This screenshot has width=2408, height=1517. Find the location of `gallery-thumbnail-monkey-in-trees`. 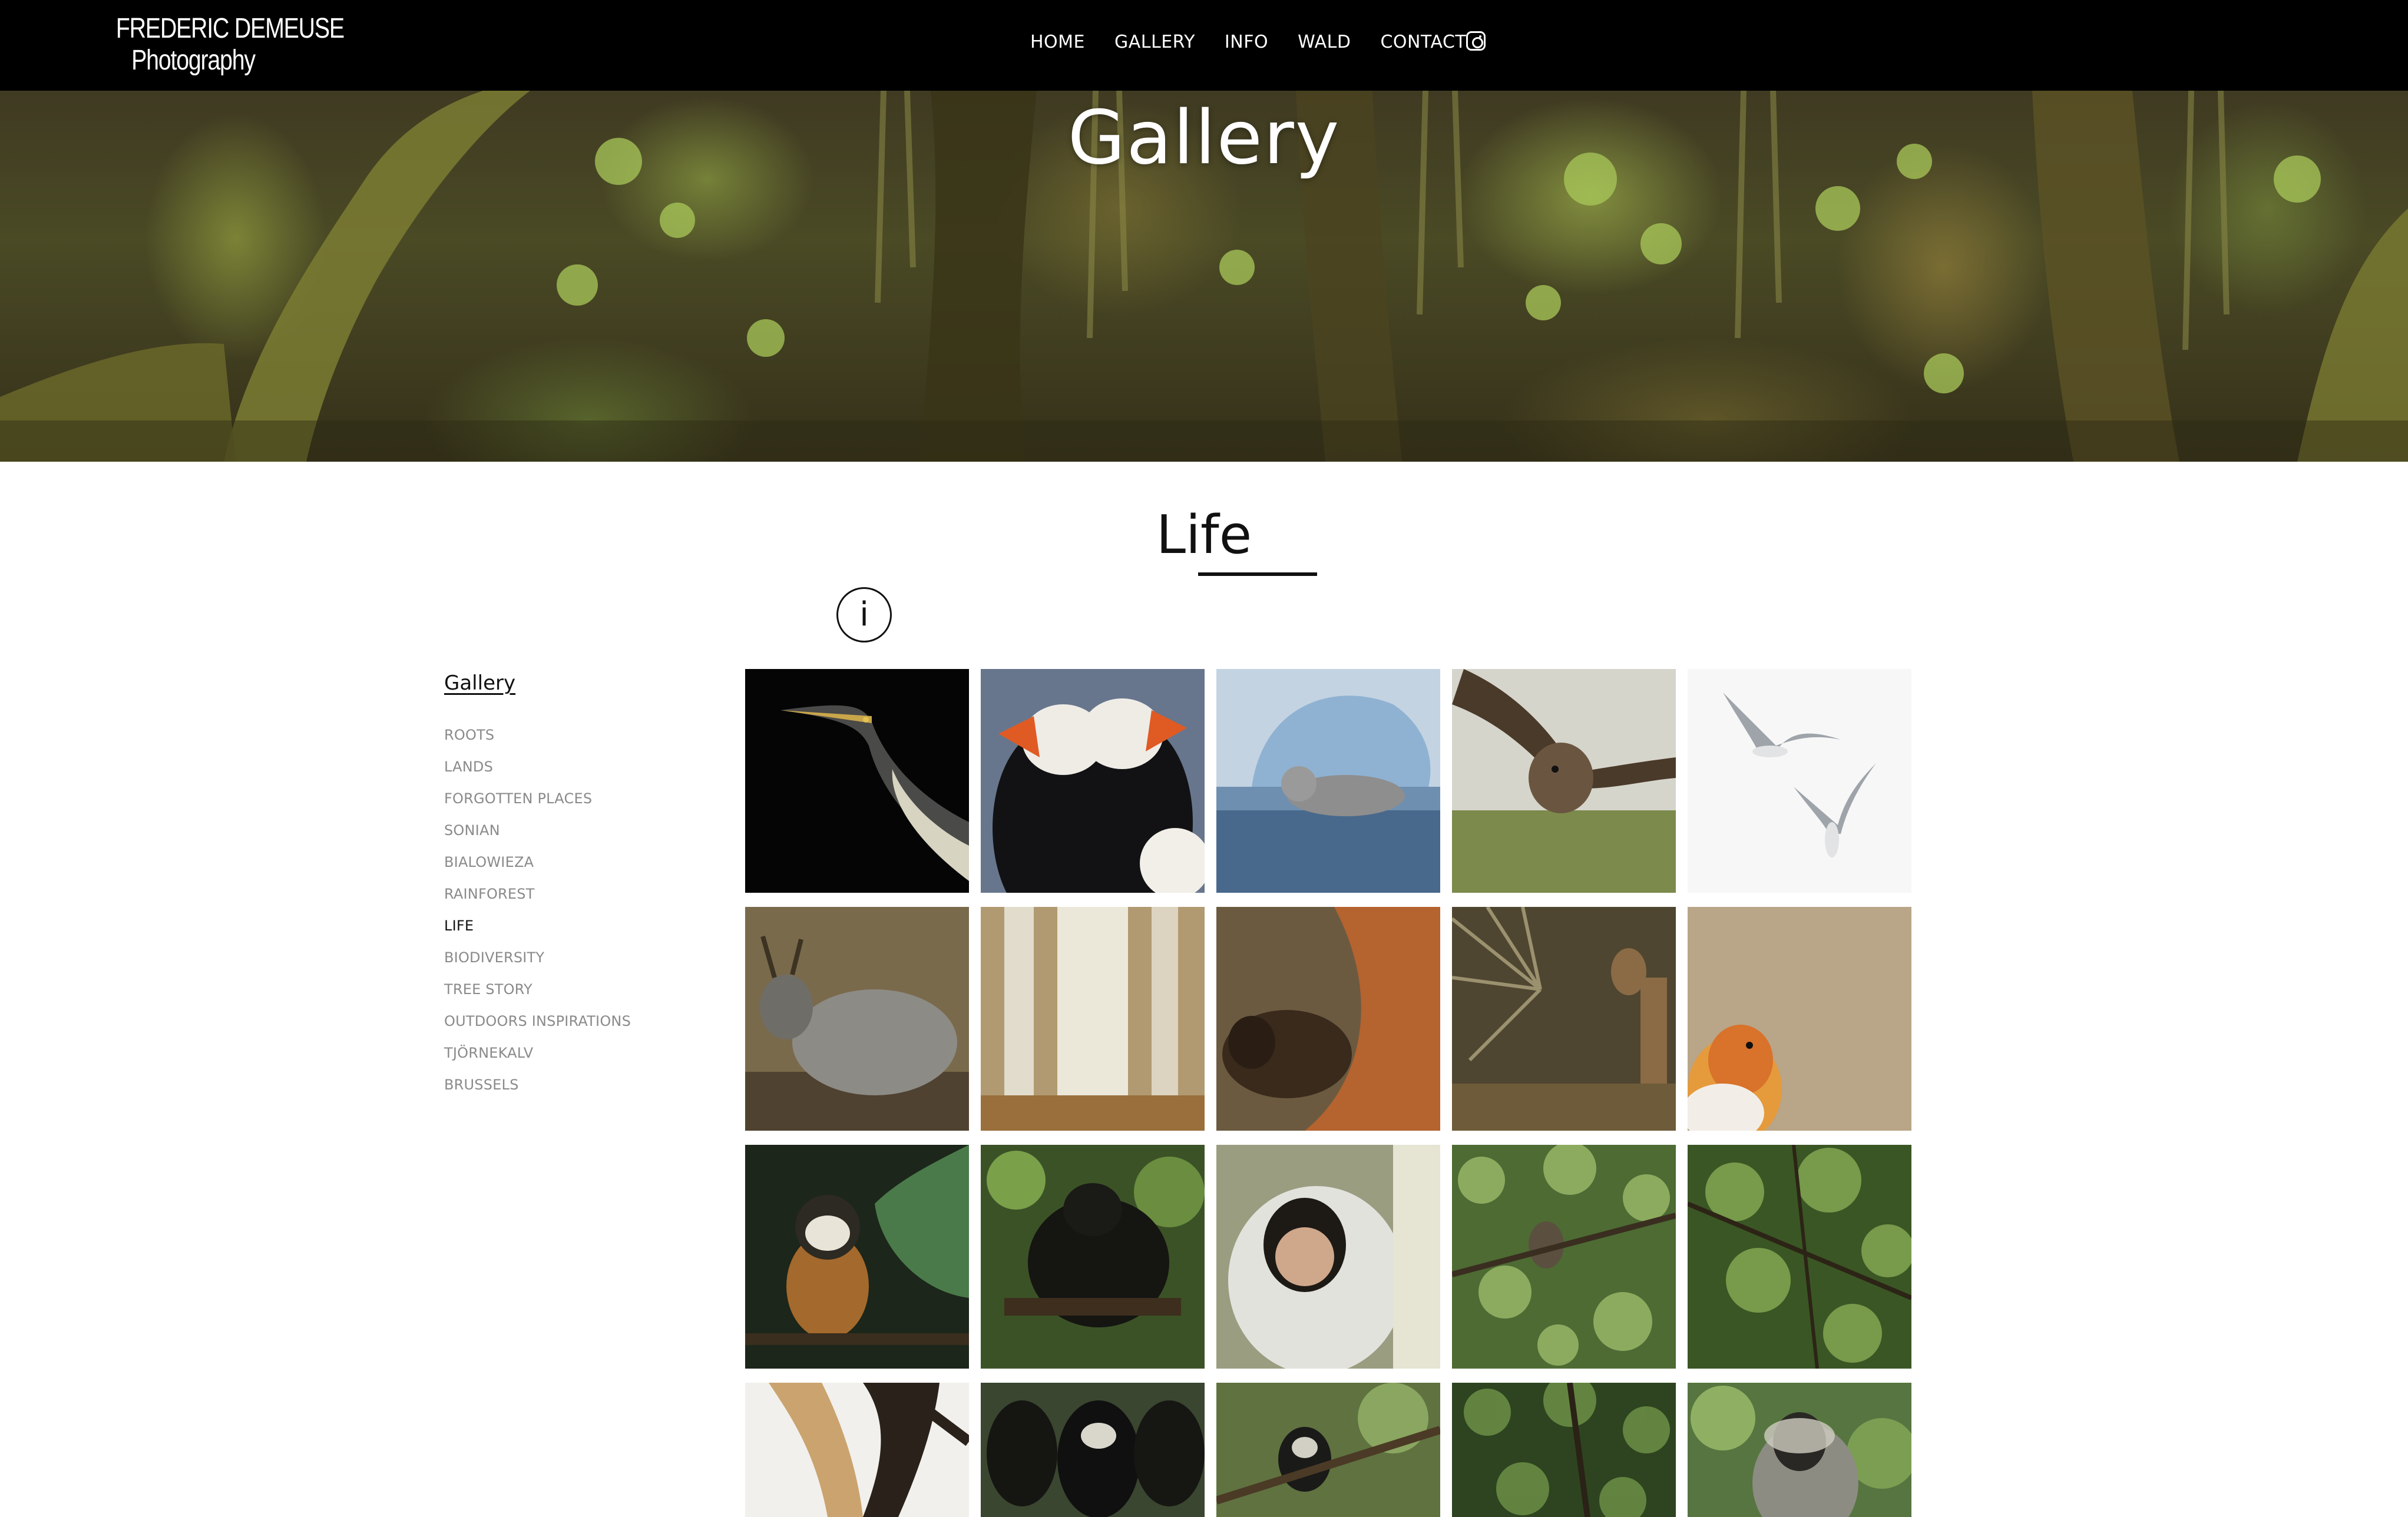

gallery-thumbnail-monkey-in-trees is located at coordinates (1564, 1450).